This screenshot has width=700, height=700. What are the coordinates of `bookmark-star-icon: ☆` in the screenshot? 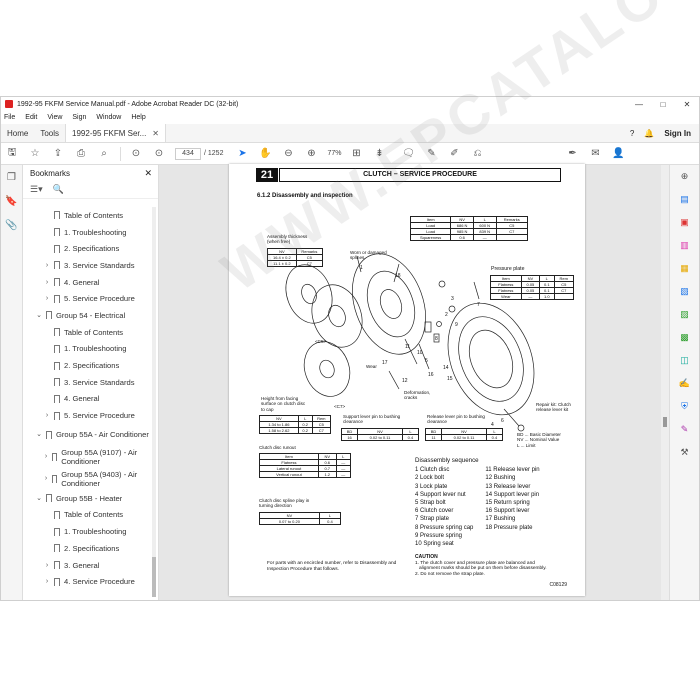 It's located at (35, 154).